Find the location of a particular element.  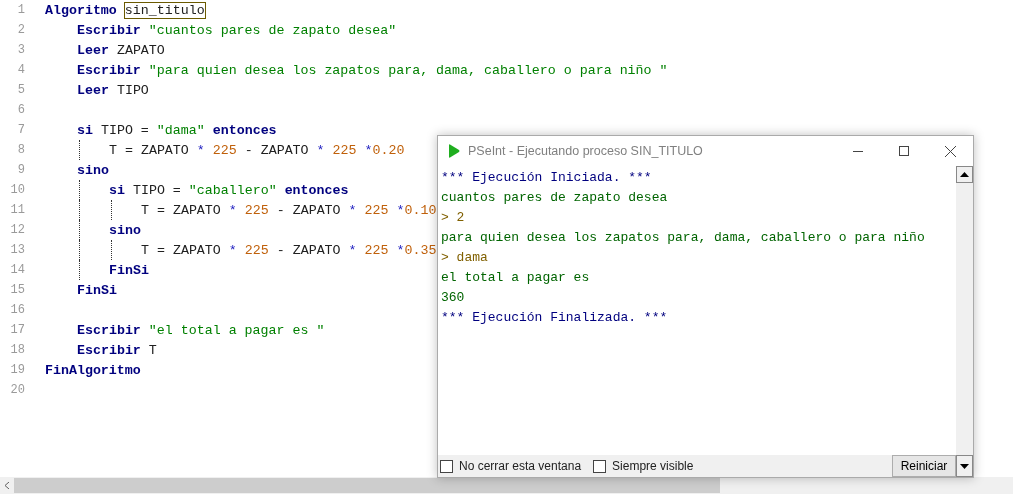

console-line: > dama is located at coordinates (465, 258).